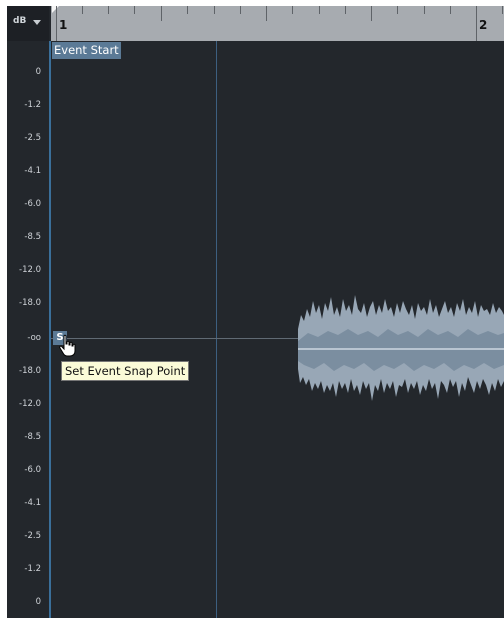  Describe the element at coordinates (483, 25) in the screenshot. I see `ruler-bar-number: 2` at that location.